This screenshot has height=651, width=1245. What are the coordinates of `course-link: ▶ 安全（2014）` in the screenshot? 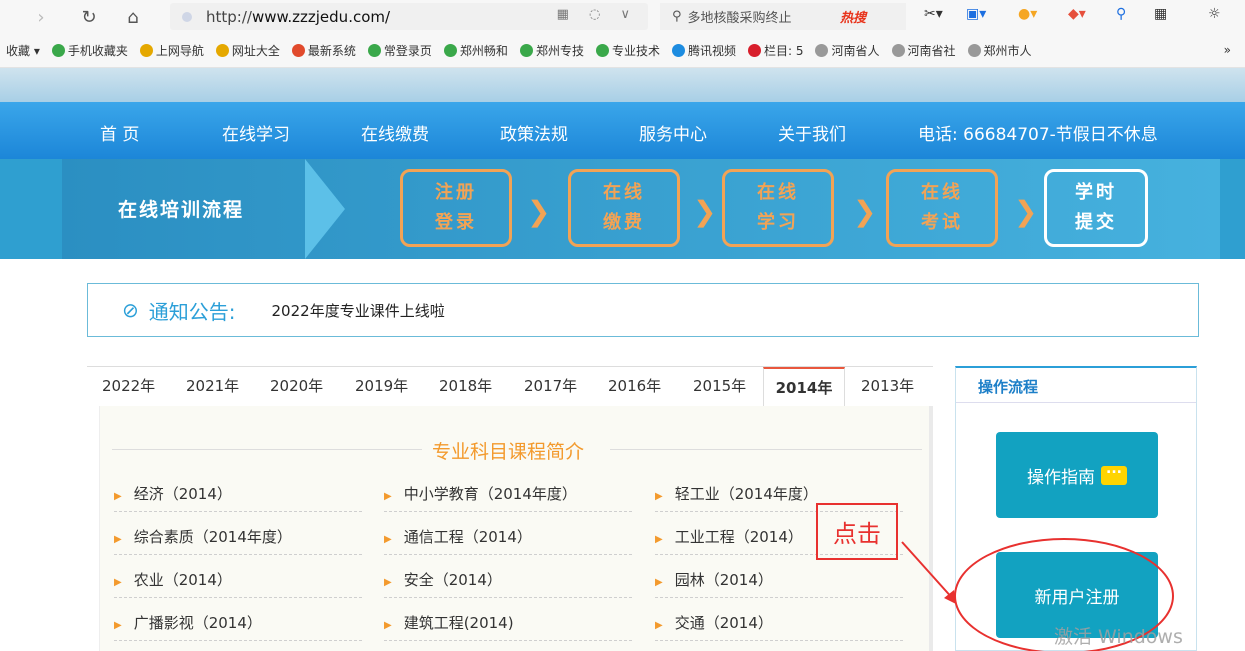 It's located at (508, 583).